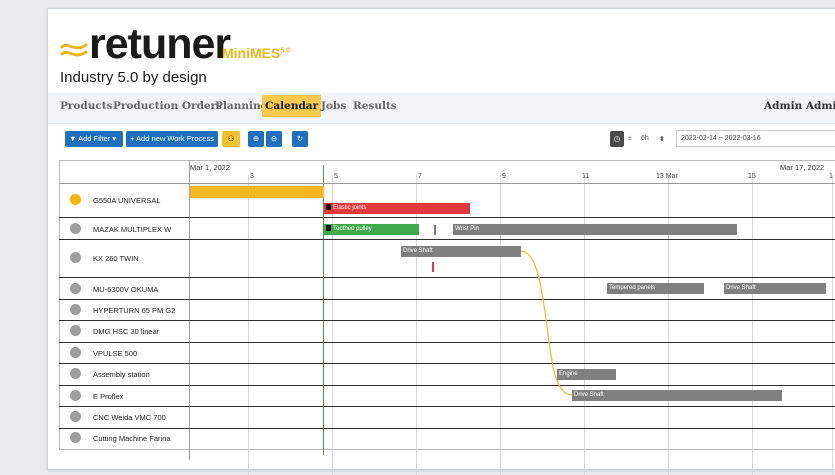 The image size is (835, 475). I want to click on zoom-in-icon: ⊕, so click(256, 139).